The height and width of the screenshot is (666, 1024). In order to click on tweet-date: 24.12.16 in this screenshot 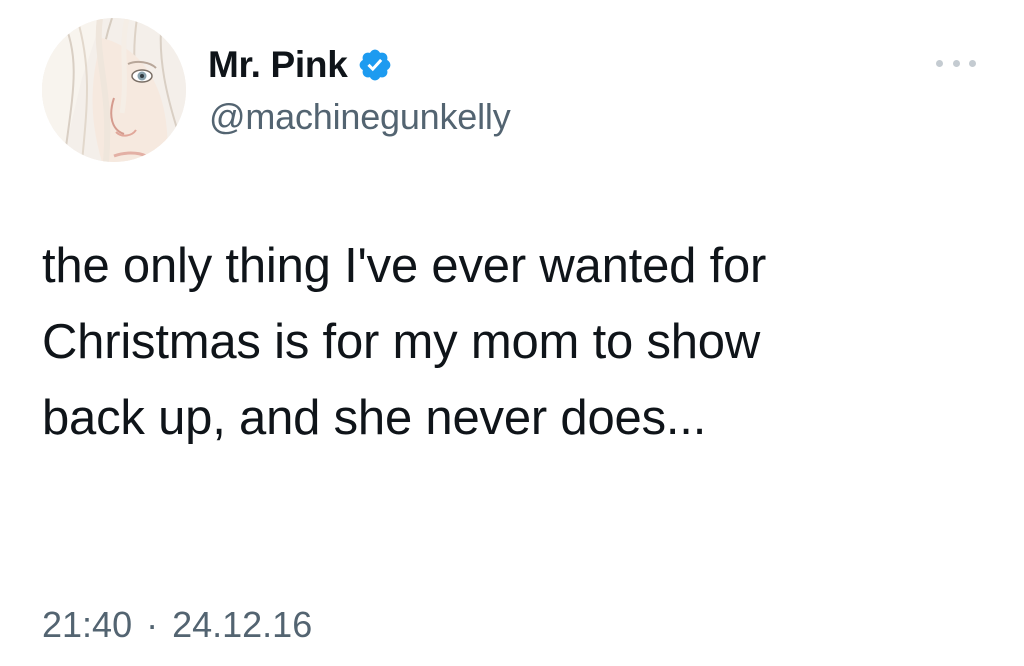, I will do `click(242, 624)`.